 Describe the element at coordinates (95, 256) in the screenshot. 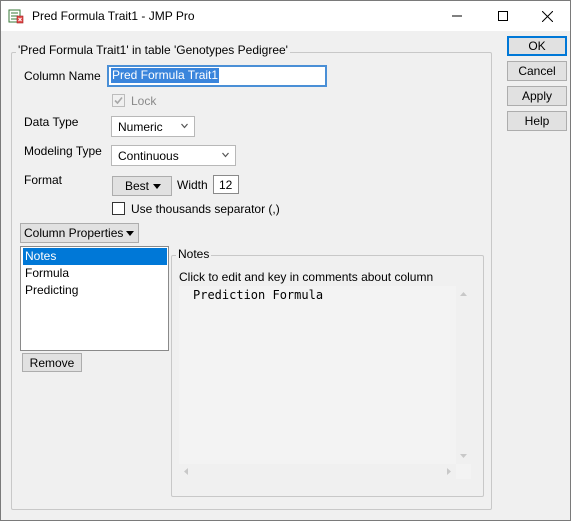

I see `list-item-notes: Notes` at that location.